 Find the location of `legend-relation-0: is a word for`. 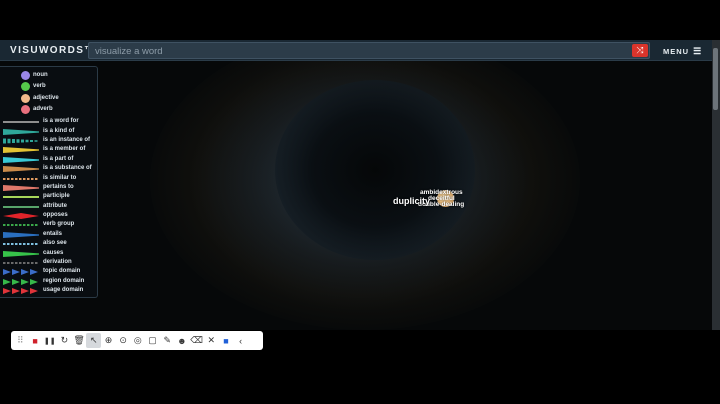

legend-relation-0: is a word for is located at coordinates (48, 121).